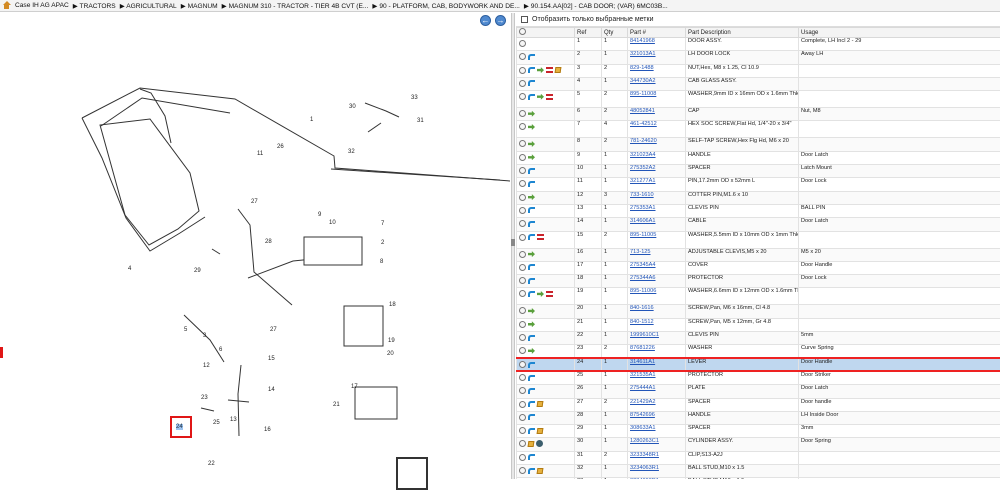 The image size is (1000, 490). What do you see at coordinates (657, 70) in the screenshot?
I see `row-part-number: 829-1488` at bounding box center [657, 70].